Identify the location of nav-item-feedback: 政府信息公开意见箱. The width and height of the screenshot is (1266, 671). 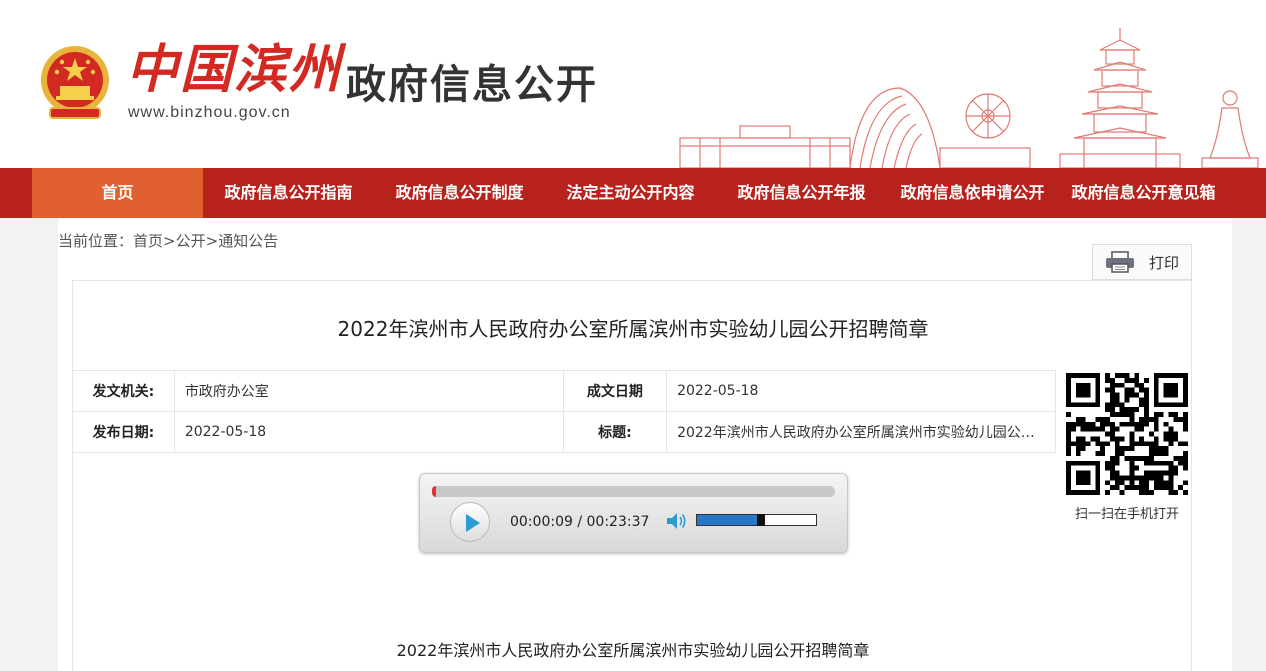
(1143, 193).